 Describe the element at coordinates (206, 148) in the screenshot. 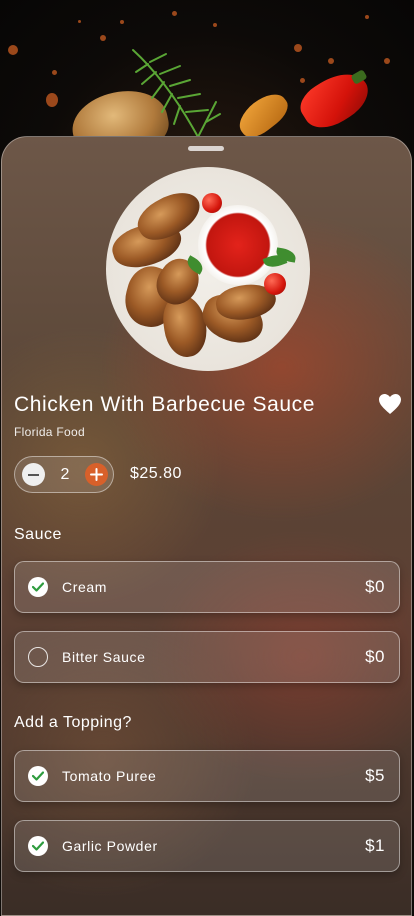

I see `sheet-drag-handle` at that location.